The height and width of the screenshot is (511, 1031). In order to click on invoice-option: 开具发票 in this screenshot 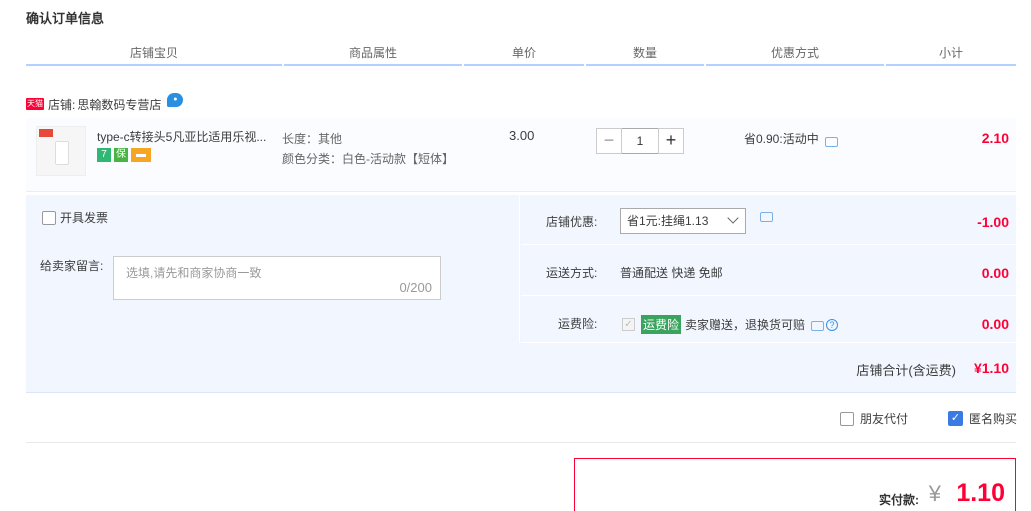, I will do `click(75, 217)`.